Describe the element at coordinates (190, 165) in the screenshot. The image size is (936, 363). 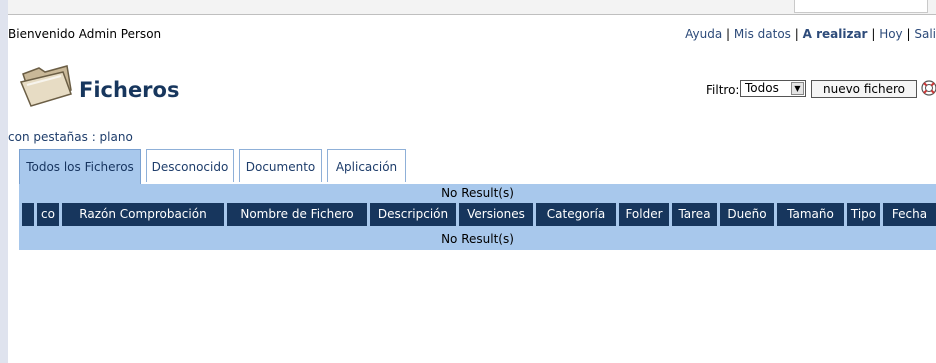
I see `tab-unknown: Desconocido` at that location.